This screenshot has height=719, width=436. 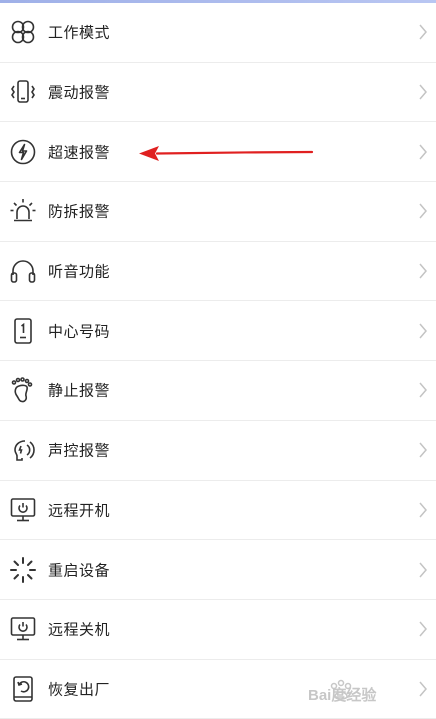 What do you see at coordinates (218, 212) in the screenshot?
I see `menu-item-tamper-alarm: 防拆报警` at bounding box center [218, 212].